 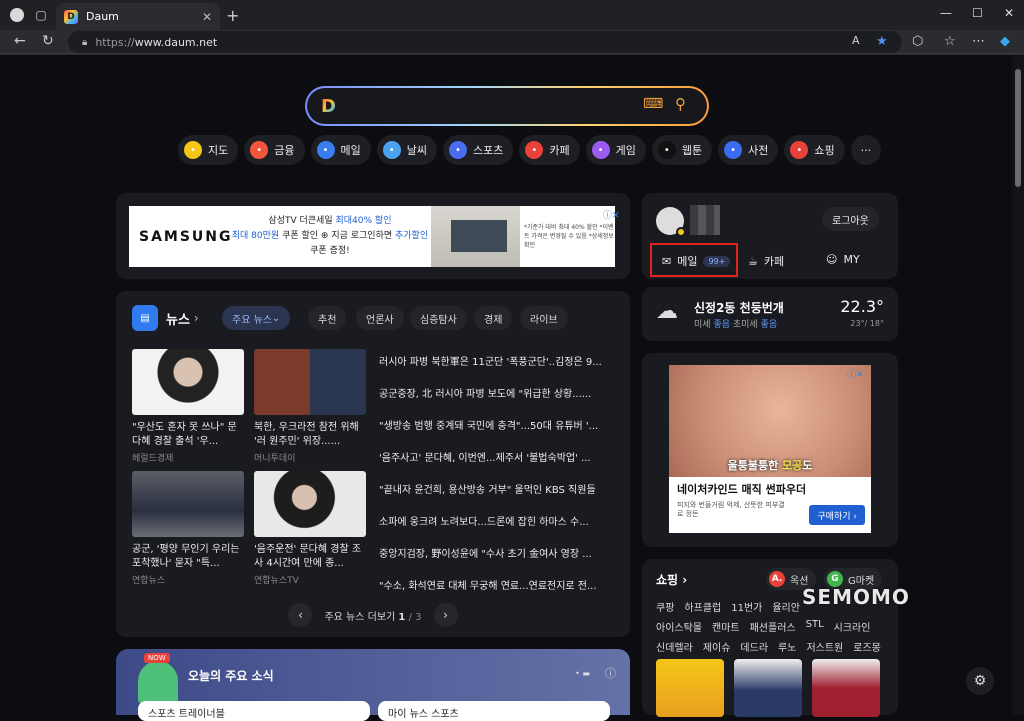 What do you see at coordinates (165, 318) in the screenshot?
I see `news-header: ▤ 뉴스 ›` at bounding box center [165, 318].